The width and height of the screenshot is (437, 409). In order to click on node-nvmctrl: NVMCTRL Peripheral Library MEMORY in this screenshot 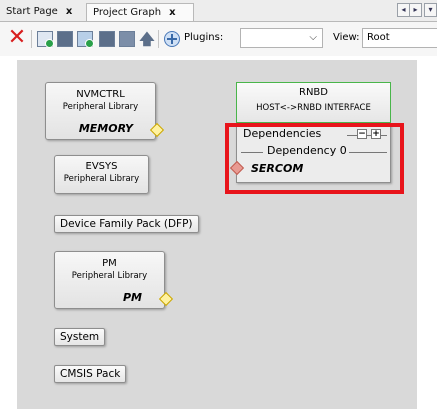, I will do `click(105, 111)`.